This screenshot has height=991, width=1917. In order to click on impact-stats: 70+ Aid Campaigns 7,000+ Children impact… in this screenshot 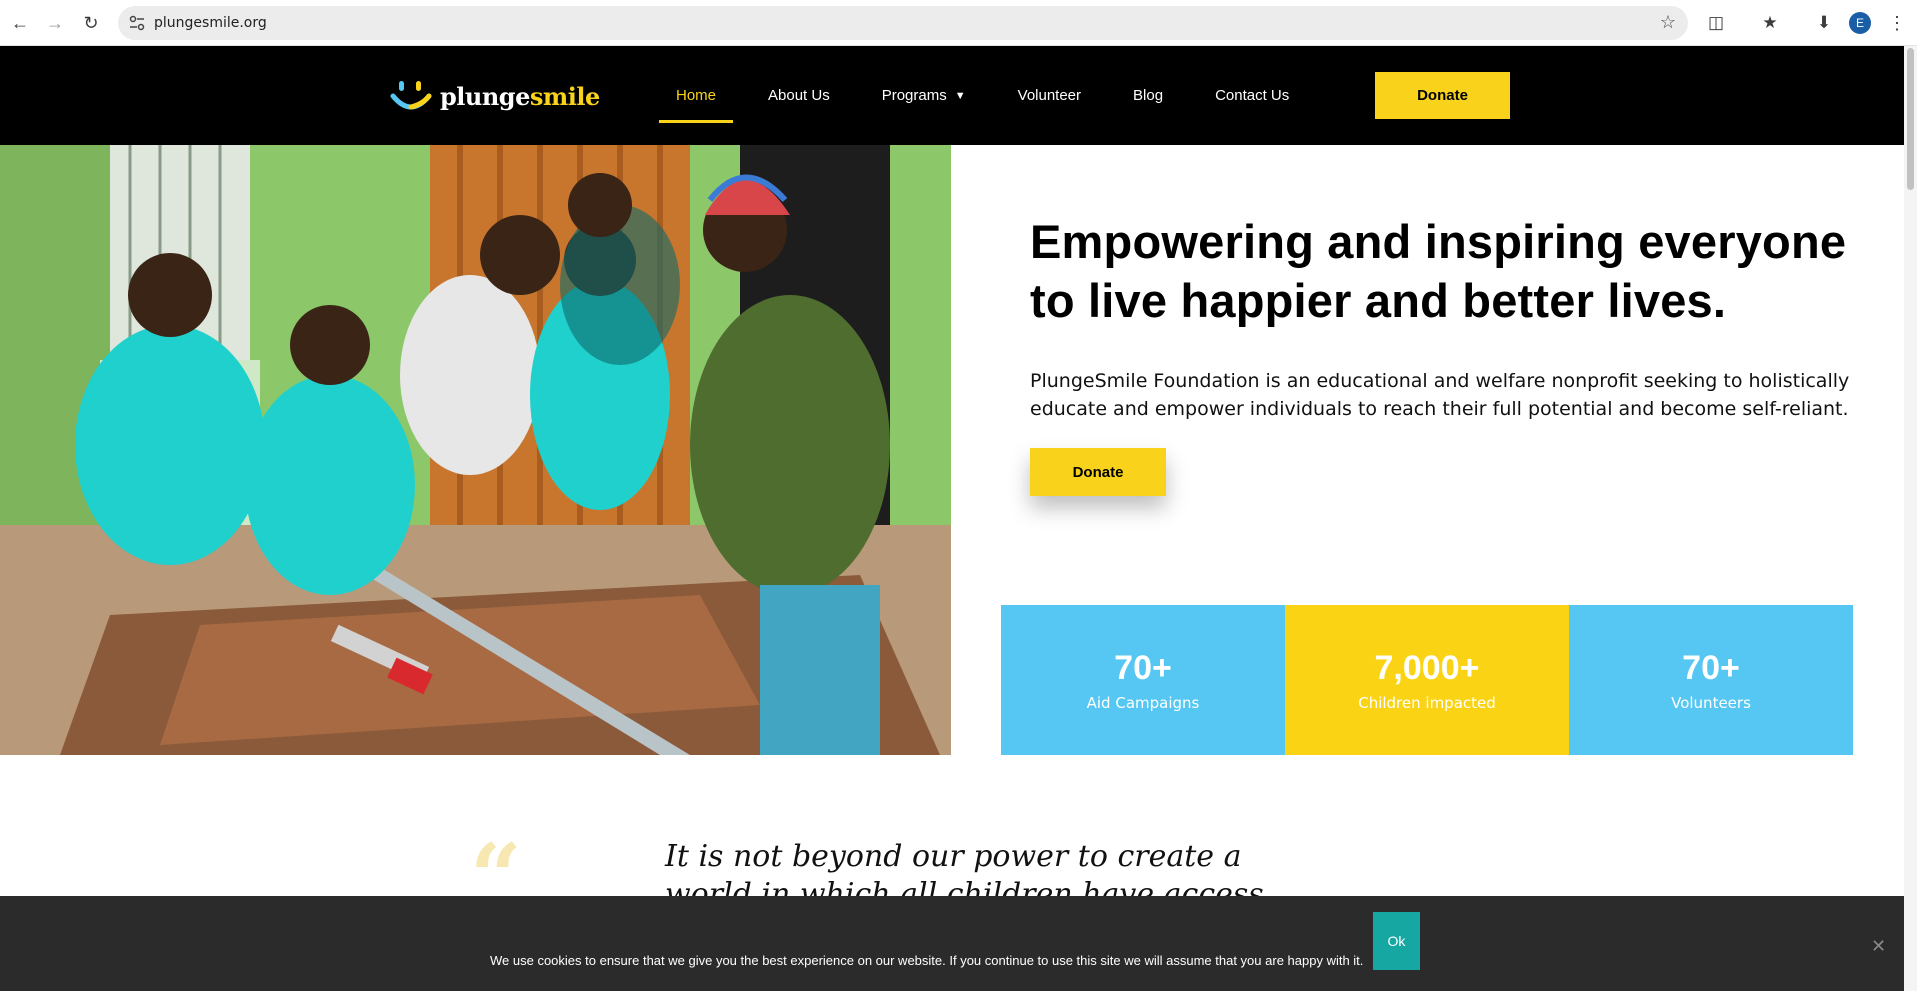, I will do `click(1427, 680)`.